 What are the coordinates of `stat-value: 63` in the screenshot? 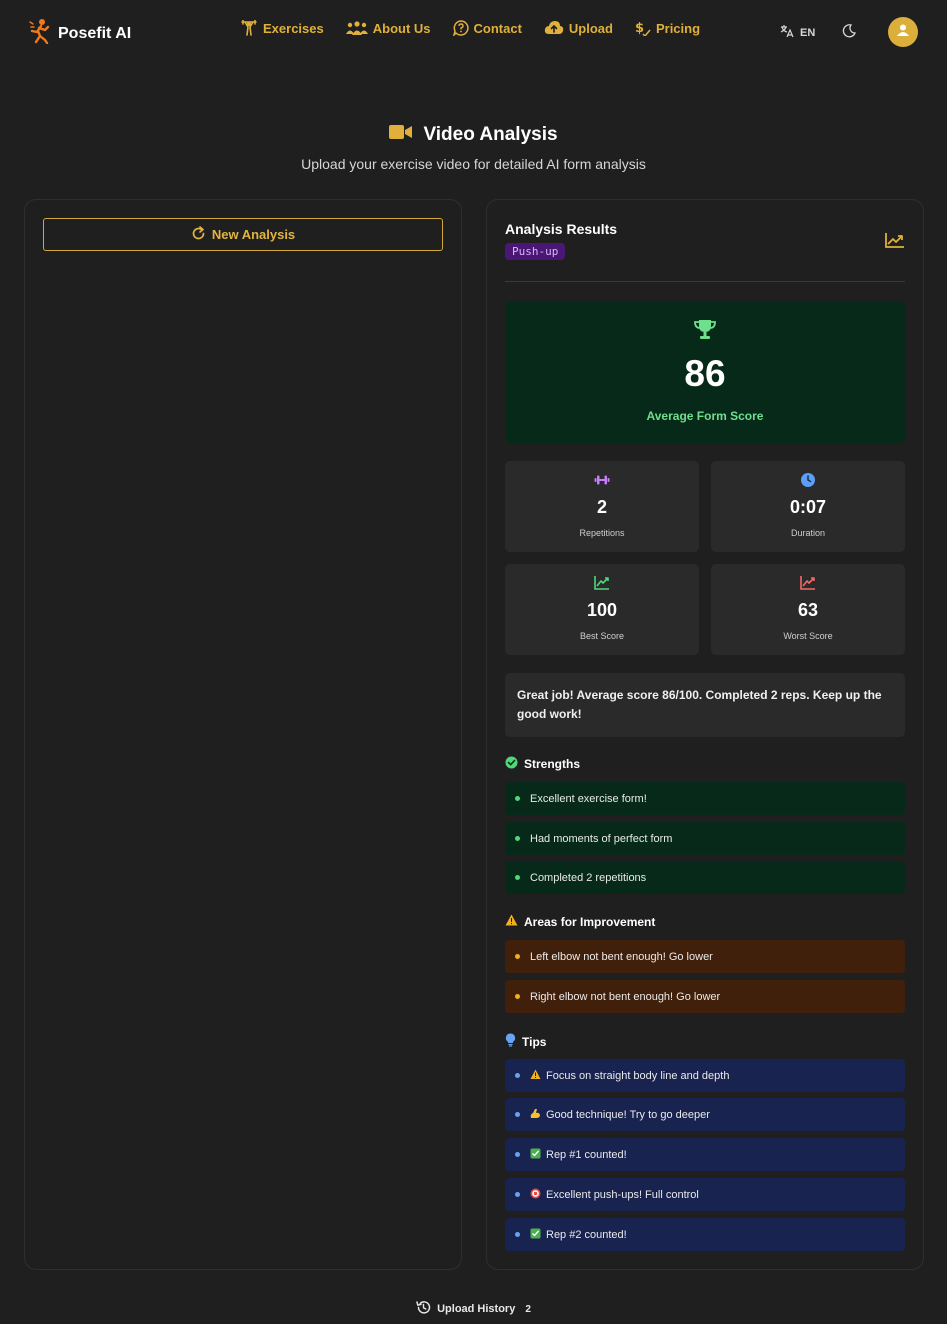 It's located at (808, 610).